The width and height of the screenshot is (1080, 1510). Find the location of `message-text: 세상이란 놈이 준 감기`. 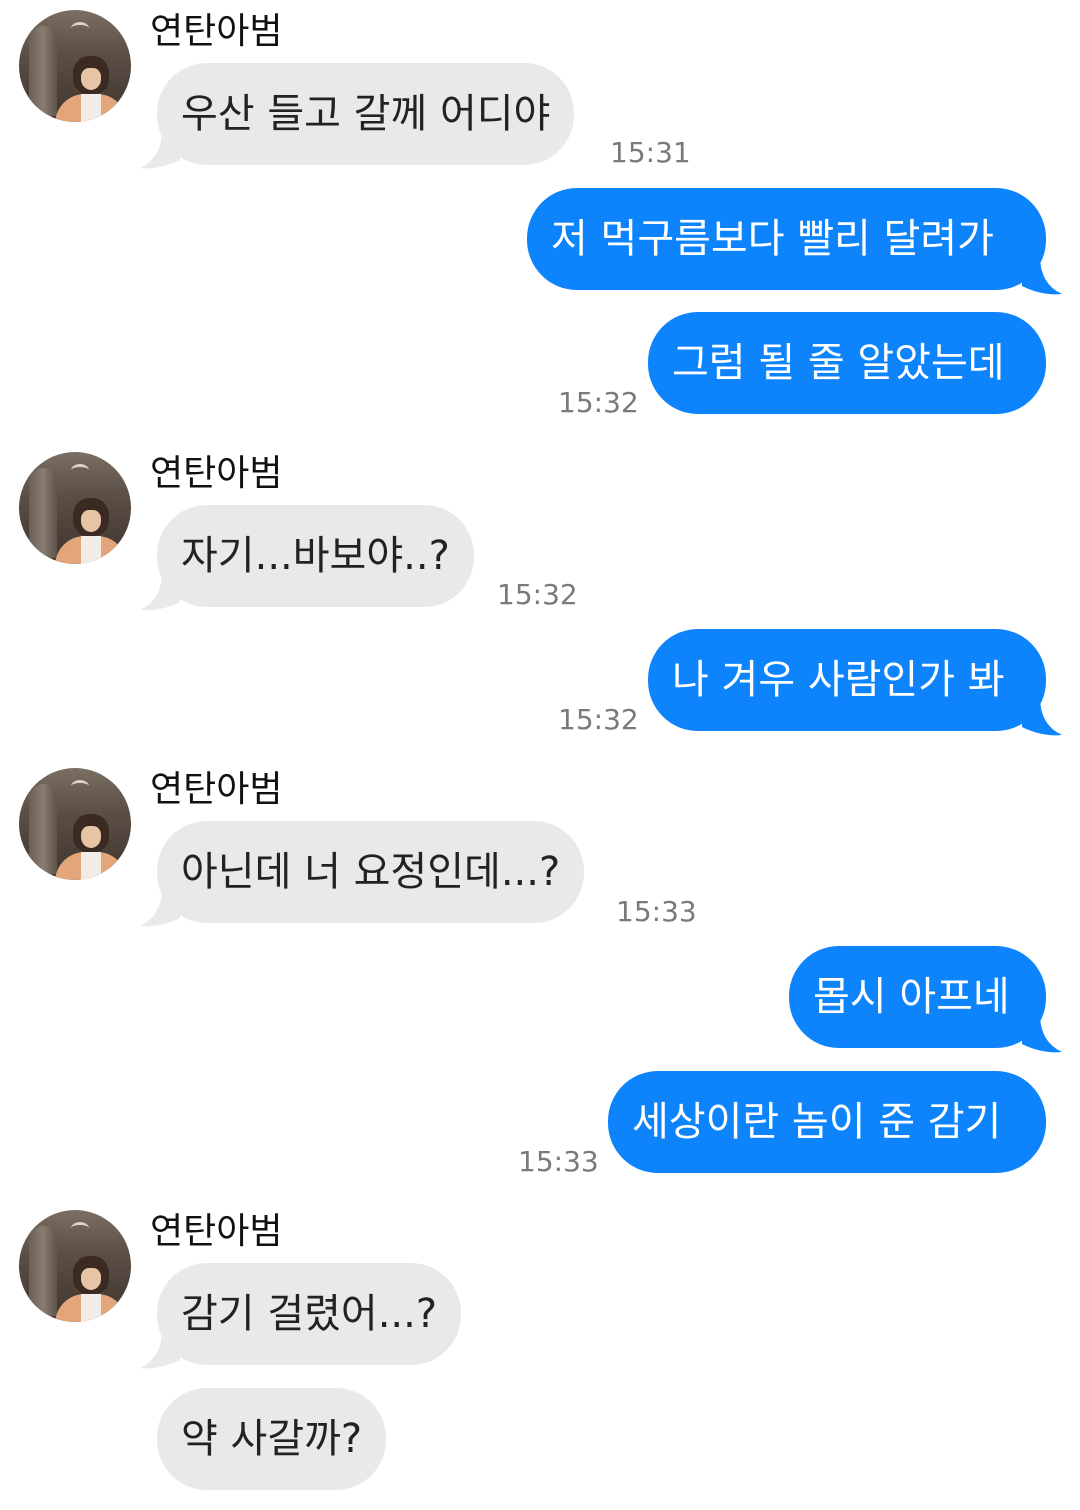

message-text: 세상이란 놈이 준 감기 is located at coordinates (817, 1122).